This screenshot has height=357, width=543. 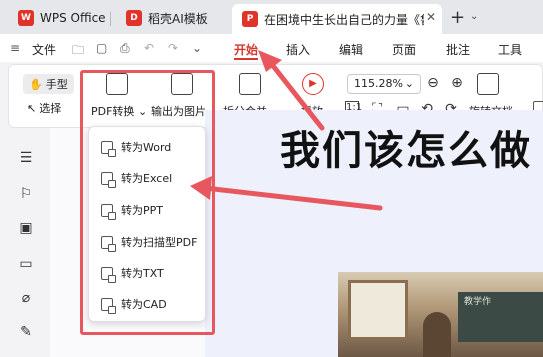 What do you see at coordinates (378, 83) in the screenshot?
I see `zoom-value: 115.28%` at bounding box center [378, 83].